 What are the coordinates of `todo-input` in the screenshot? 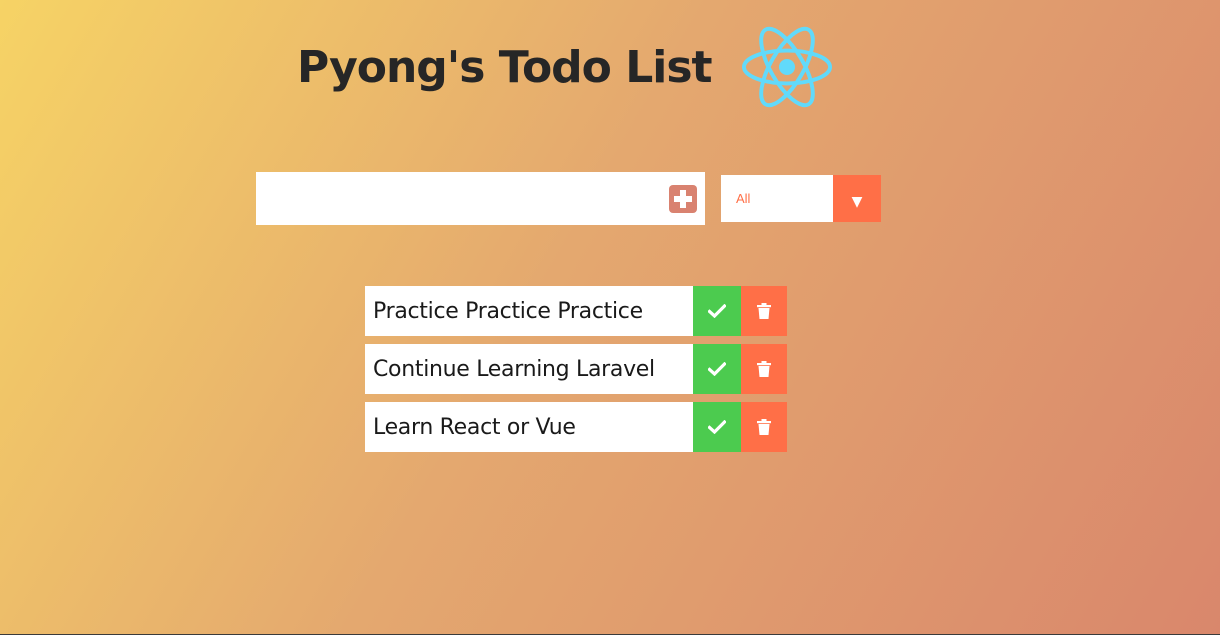 It's located at (462, 198).